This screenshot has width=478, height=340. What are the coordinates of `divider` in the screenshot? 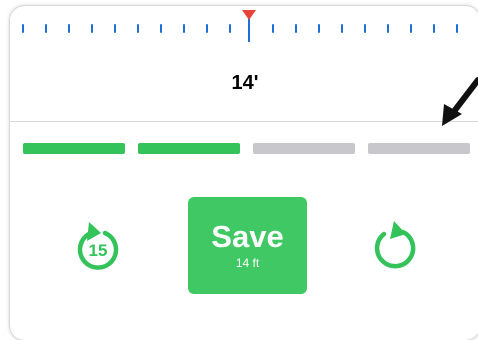 It's located at (244, 121).